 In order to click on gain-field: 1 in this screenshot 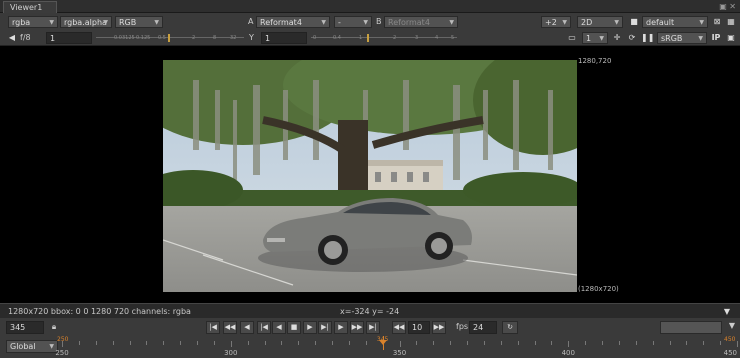, I will do `click(69, 38)`.